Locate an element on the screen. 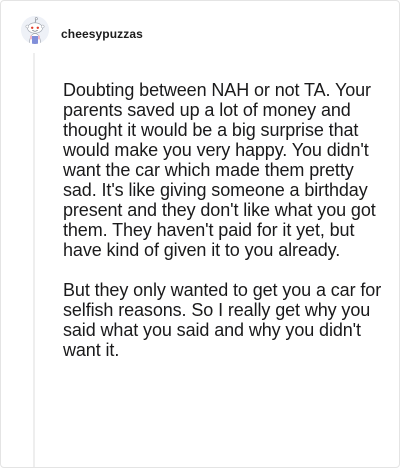 This screenshot has width=400, height=468. thread-line is located at coordinates (34, 260).